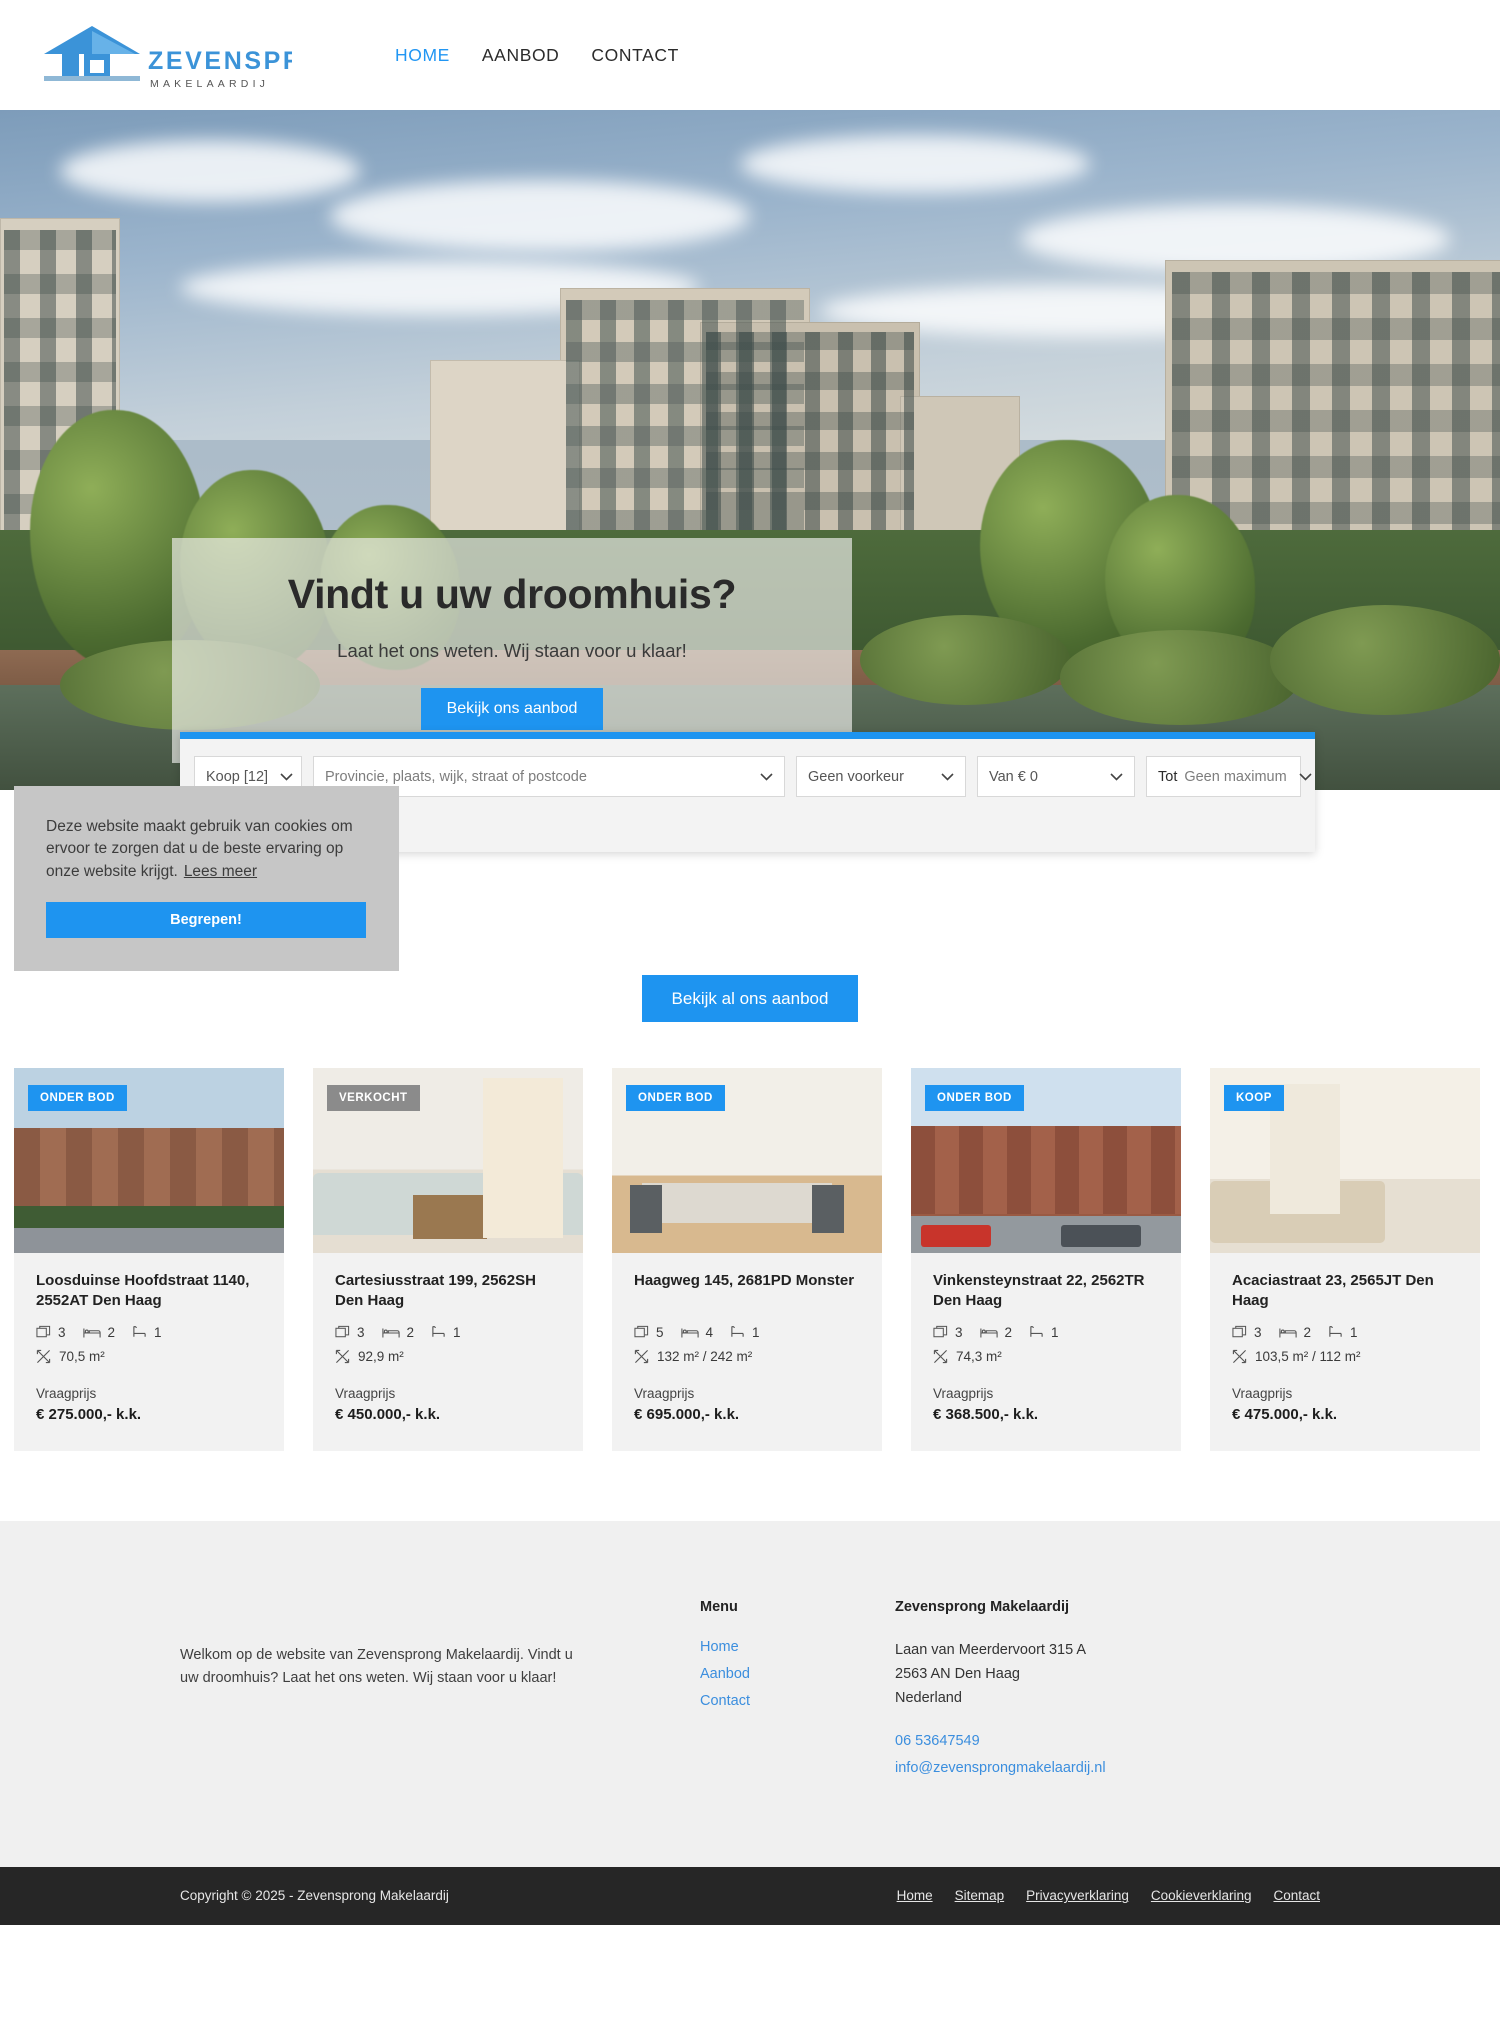  I want to click on search-price-from-select: Van € 0, so click(1056, 776).